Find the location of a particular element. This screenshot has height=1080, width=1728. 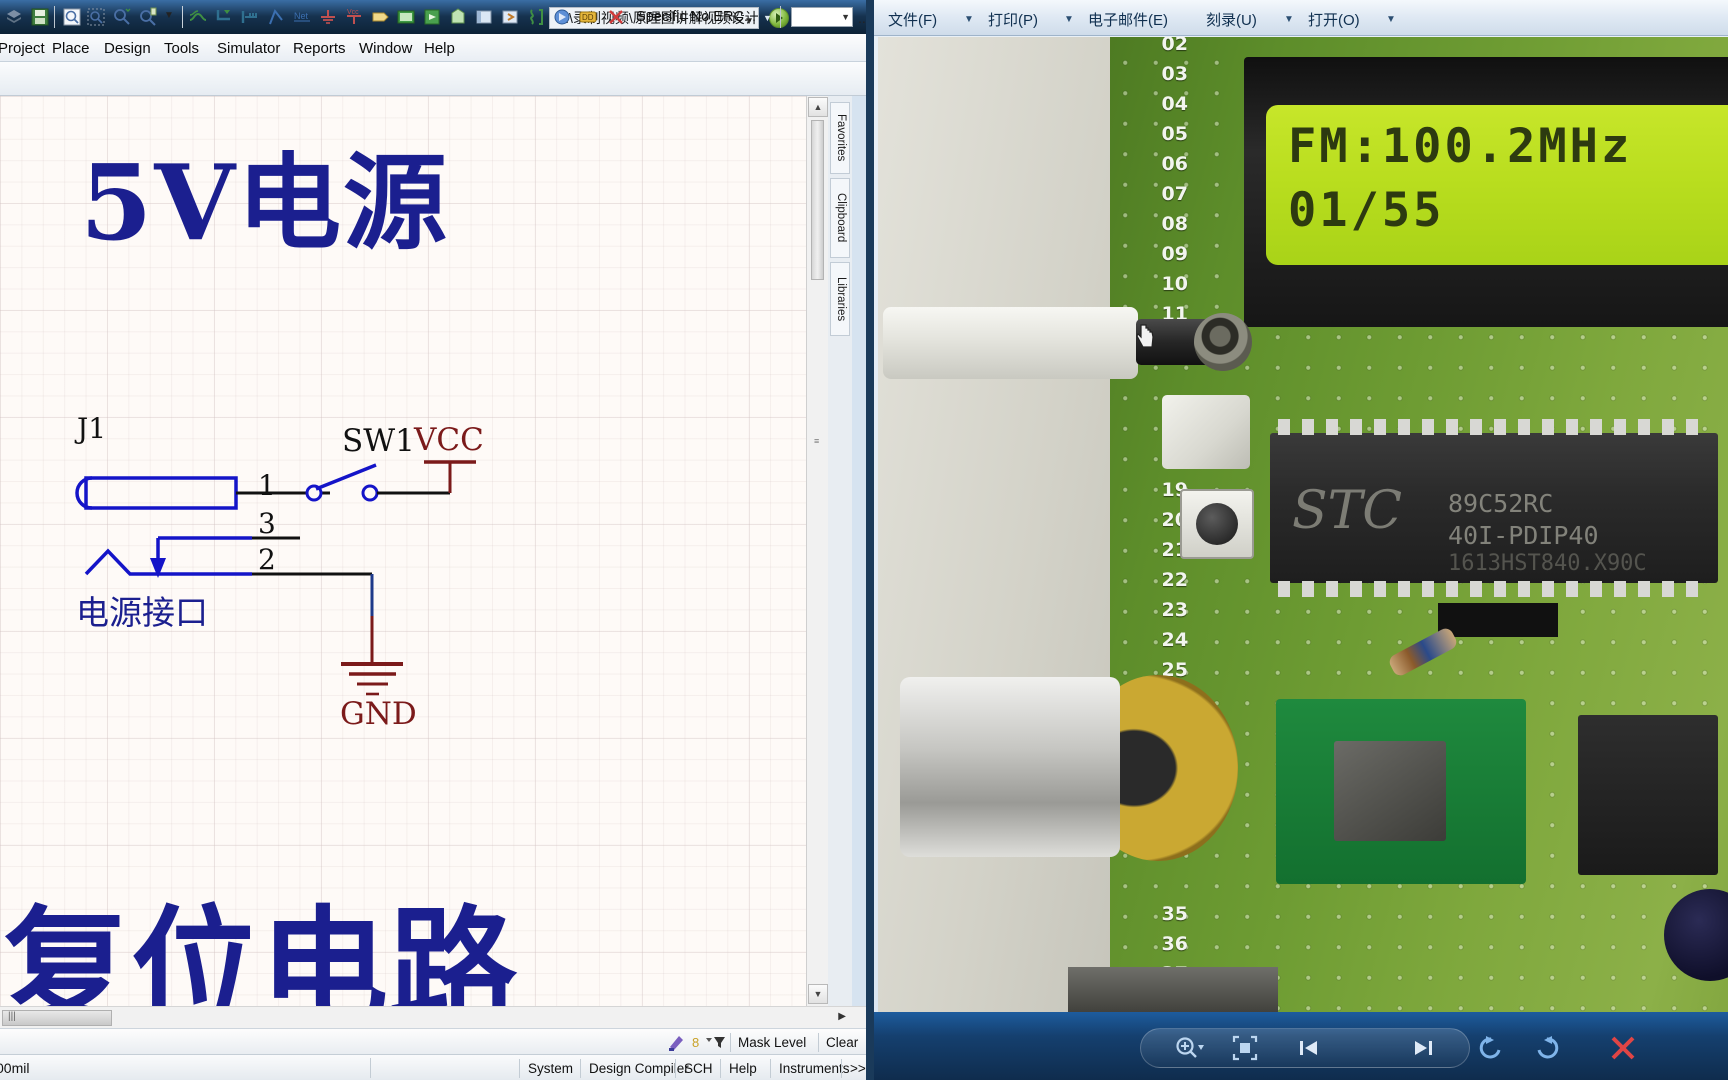

zoom-document-icon is located at coordinates (72, 17).